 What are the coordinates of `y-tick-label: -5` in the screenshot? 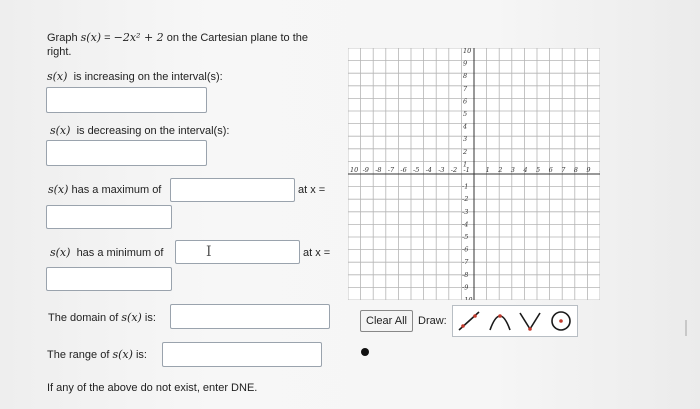 It's located at (465, 237).